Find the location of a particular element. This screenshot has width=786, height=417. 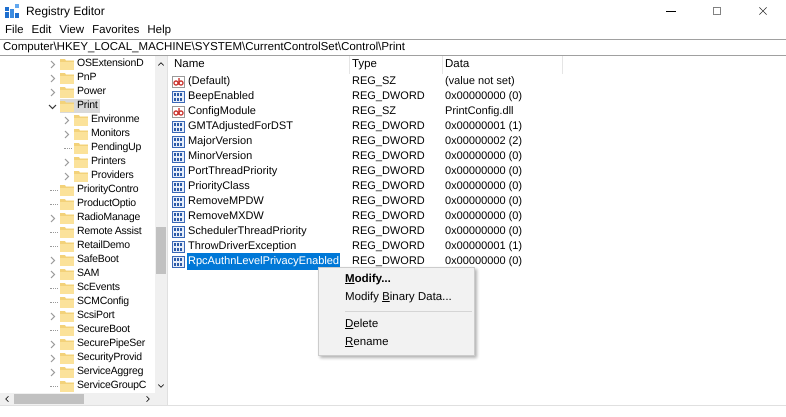

tree-item: Printers is located at coordinates (101, 162).